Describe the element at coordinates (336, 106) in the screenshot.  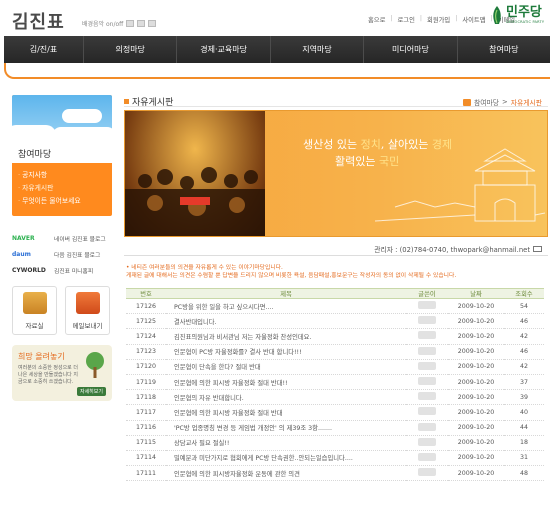
I see `title-divider` at that location.